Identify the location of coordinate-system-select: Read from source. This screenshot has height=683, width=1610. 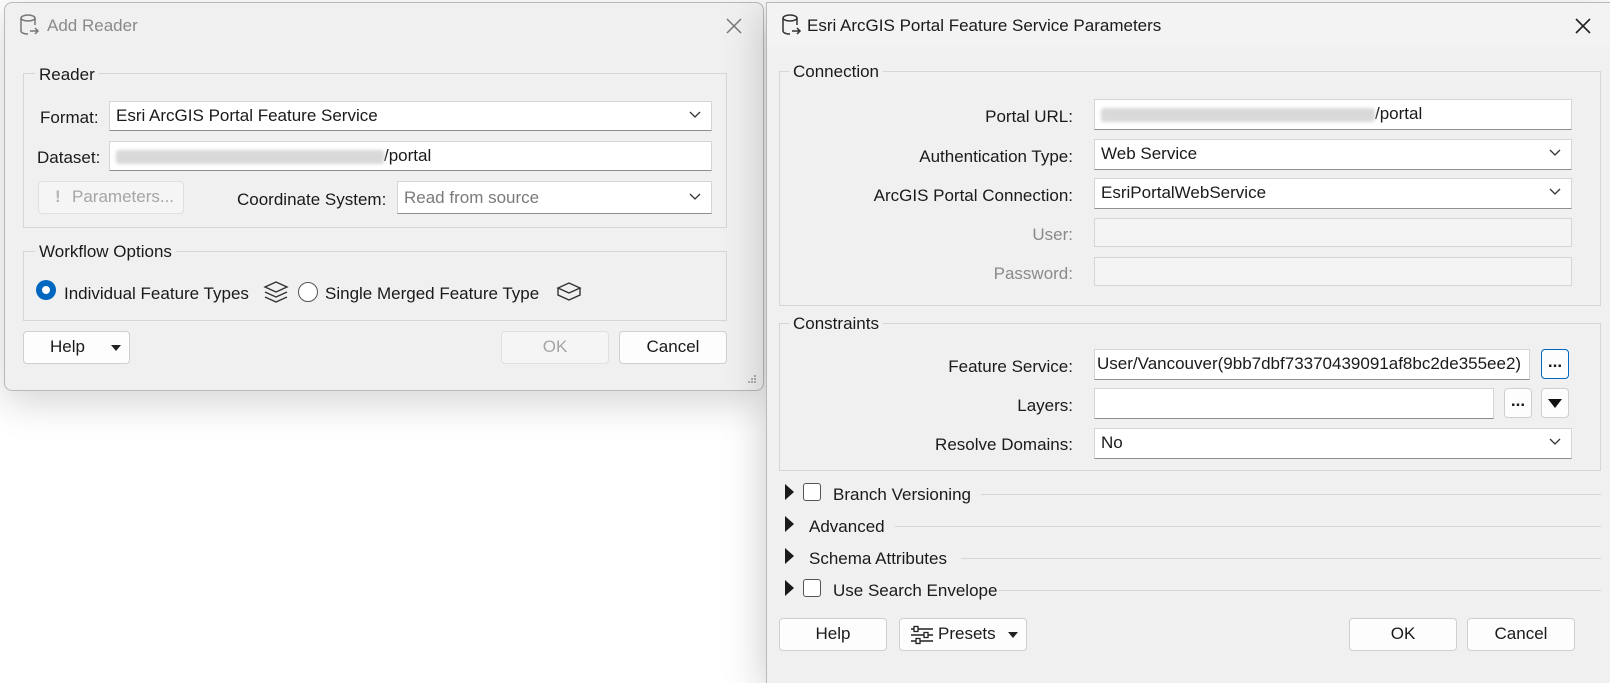
(554, 197).